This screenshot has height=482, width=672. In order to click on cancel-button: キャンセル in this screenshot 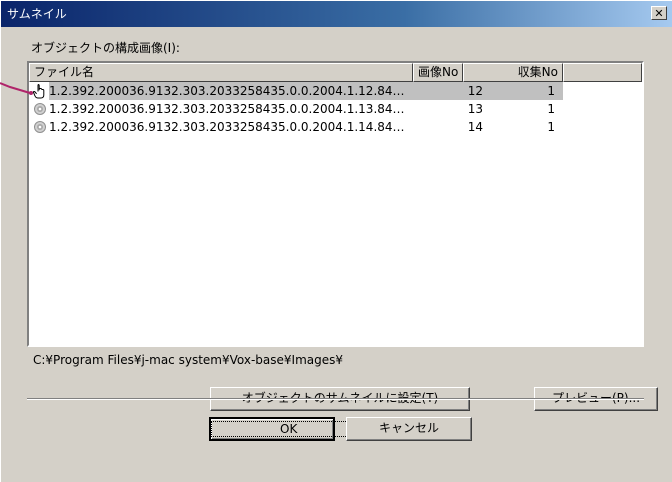, I will do `click(409, 429)`.